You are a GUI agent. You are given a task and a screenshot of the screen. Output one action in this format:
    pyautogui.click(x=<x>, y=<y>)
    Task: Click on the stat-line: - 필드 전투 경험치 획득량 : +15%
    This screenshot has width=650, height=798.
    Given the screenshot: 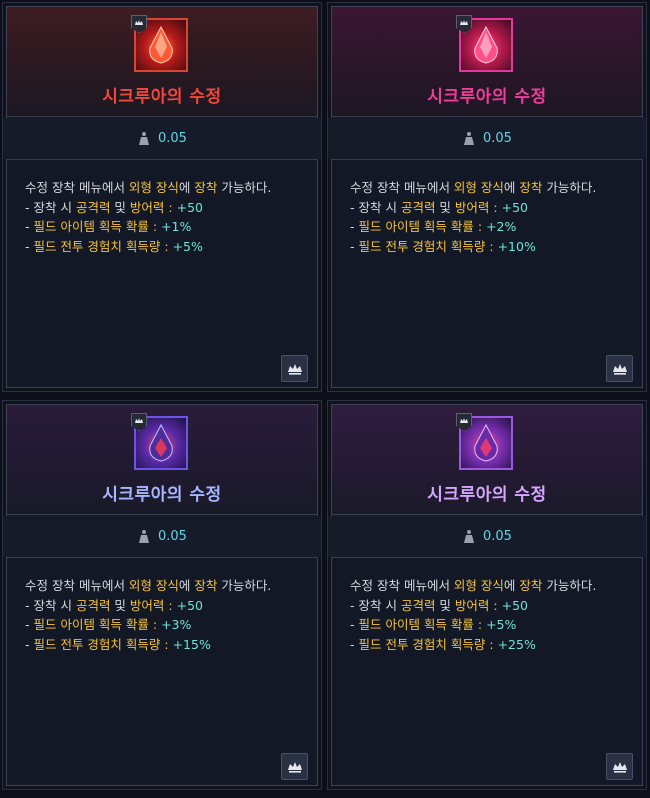 What is the action you would take?
    pyautogui.click(x=118, y=644)
    